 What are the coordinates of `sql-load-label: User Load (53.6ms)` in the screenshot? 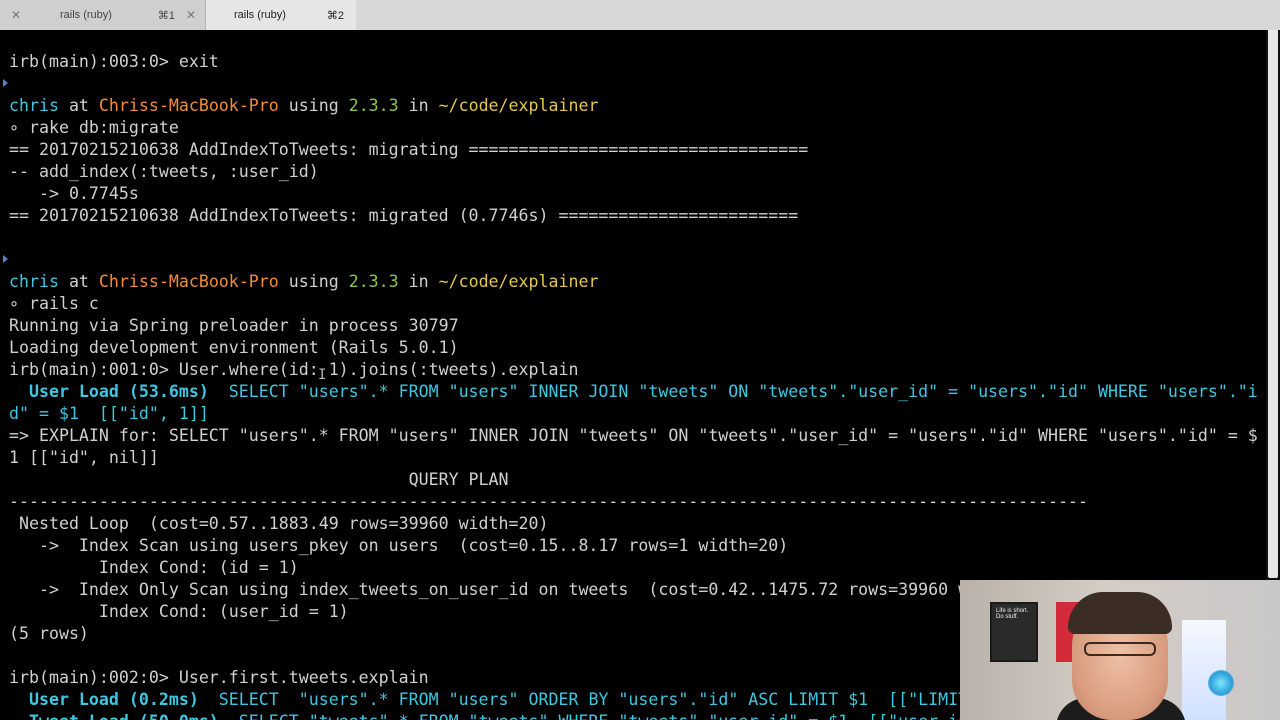 It's located at (109, 391).